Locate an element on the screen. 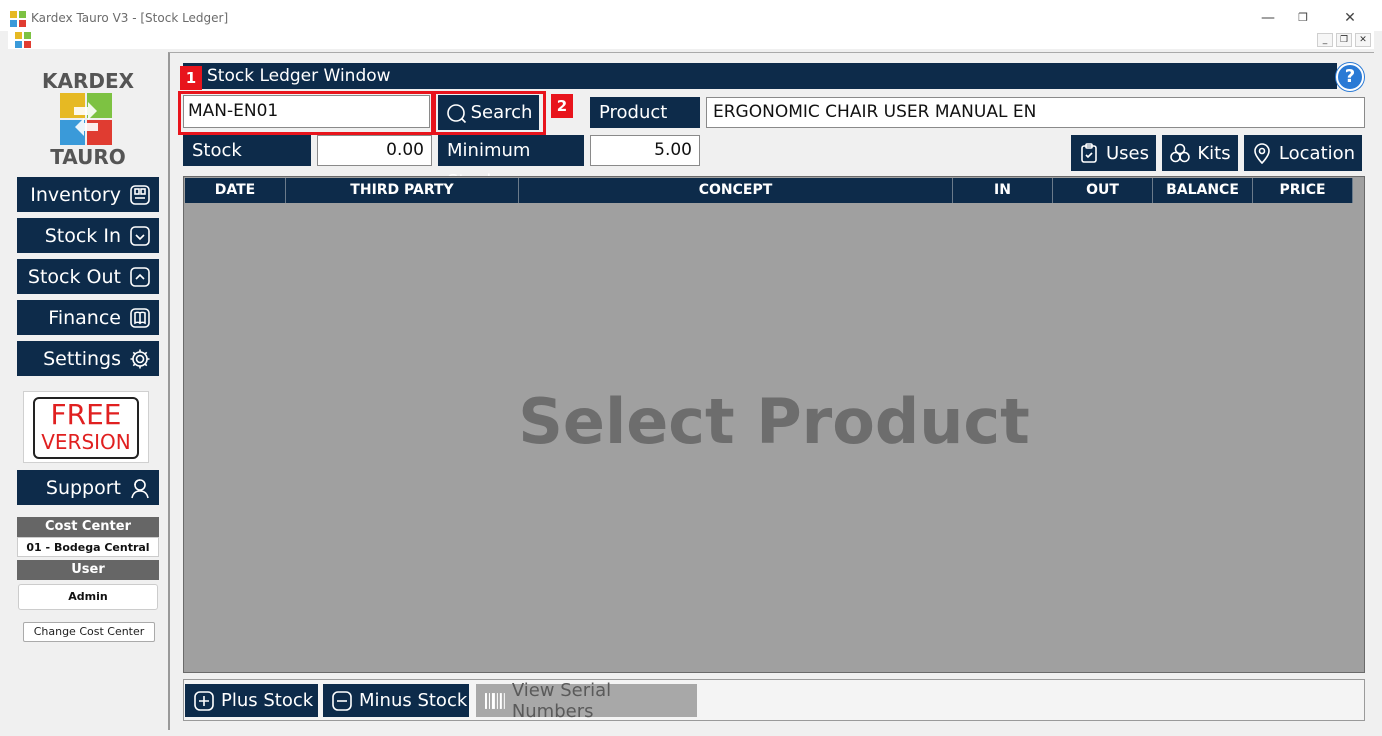  book-icon is located at coordinates (140, 317).